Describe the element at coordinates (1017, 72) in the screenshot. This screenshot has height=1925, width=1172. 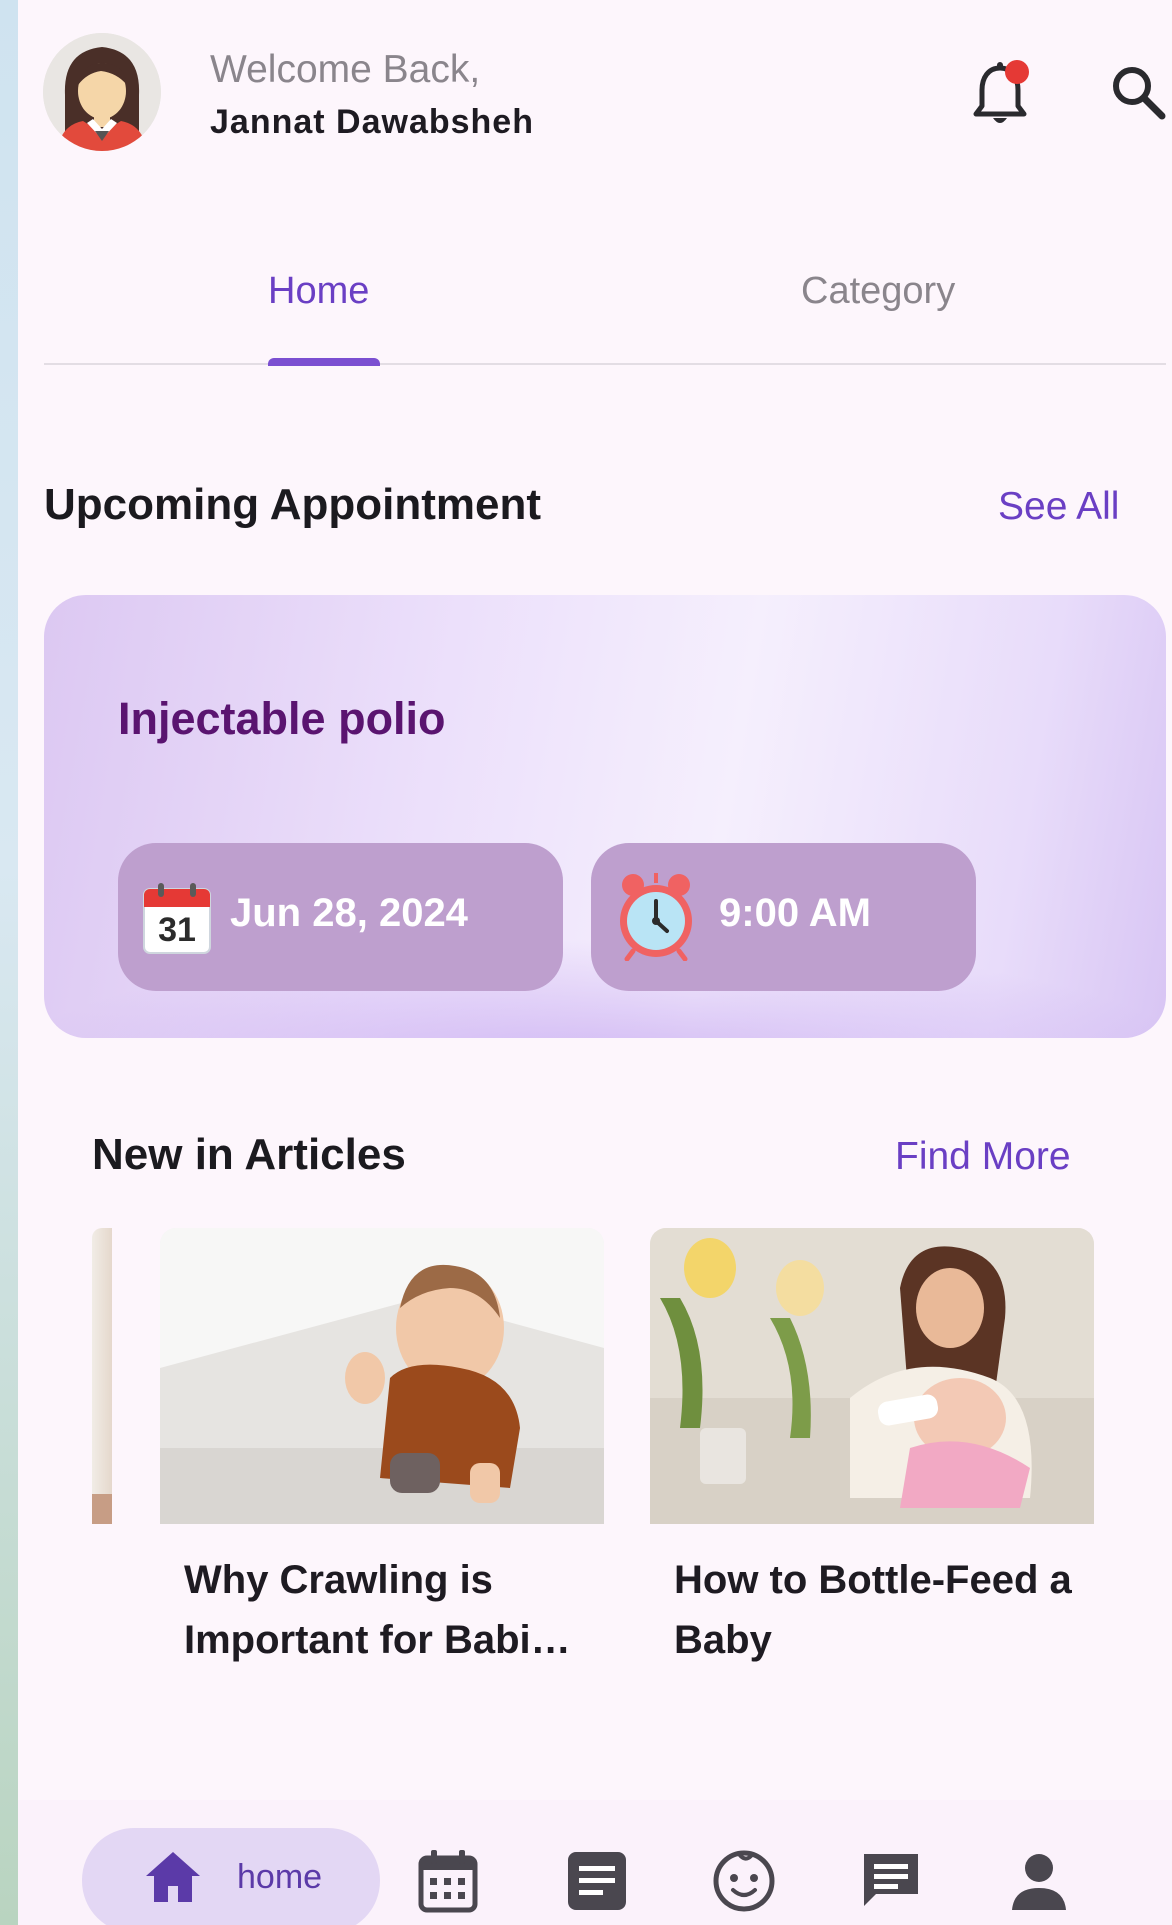
I see `notification-dot` at that location.